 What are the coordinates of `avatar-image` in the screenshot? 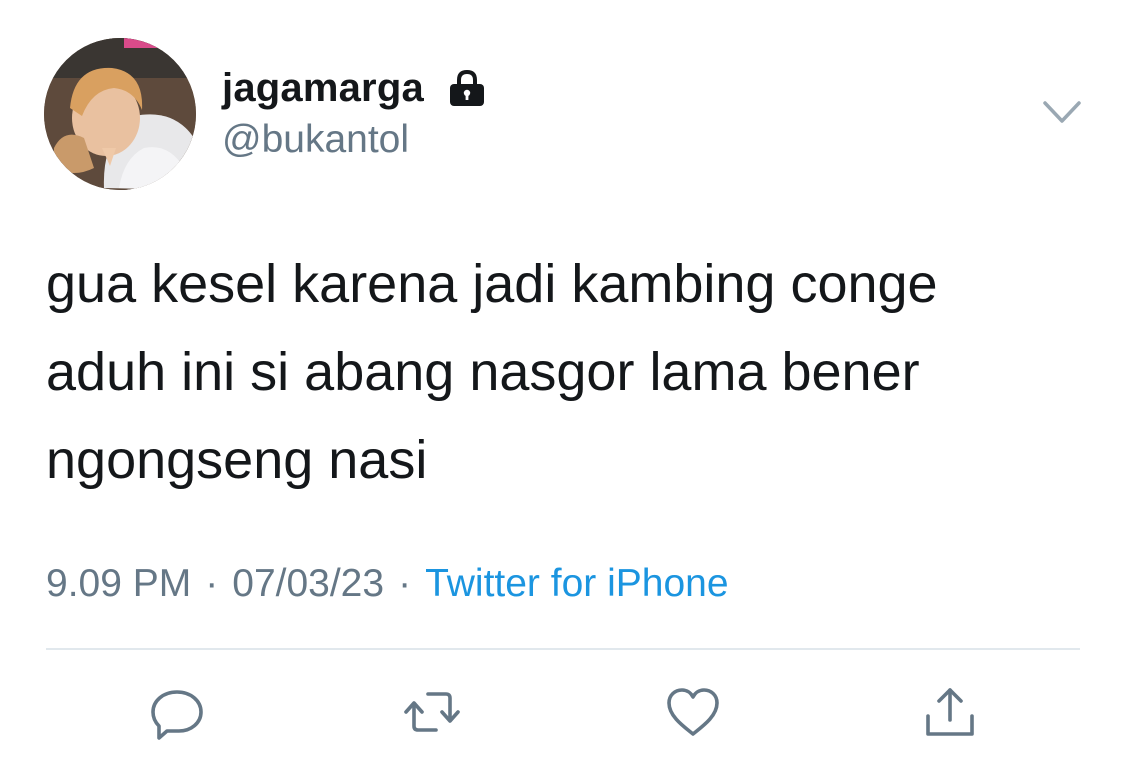 It's located at (120, 114).